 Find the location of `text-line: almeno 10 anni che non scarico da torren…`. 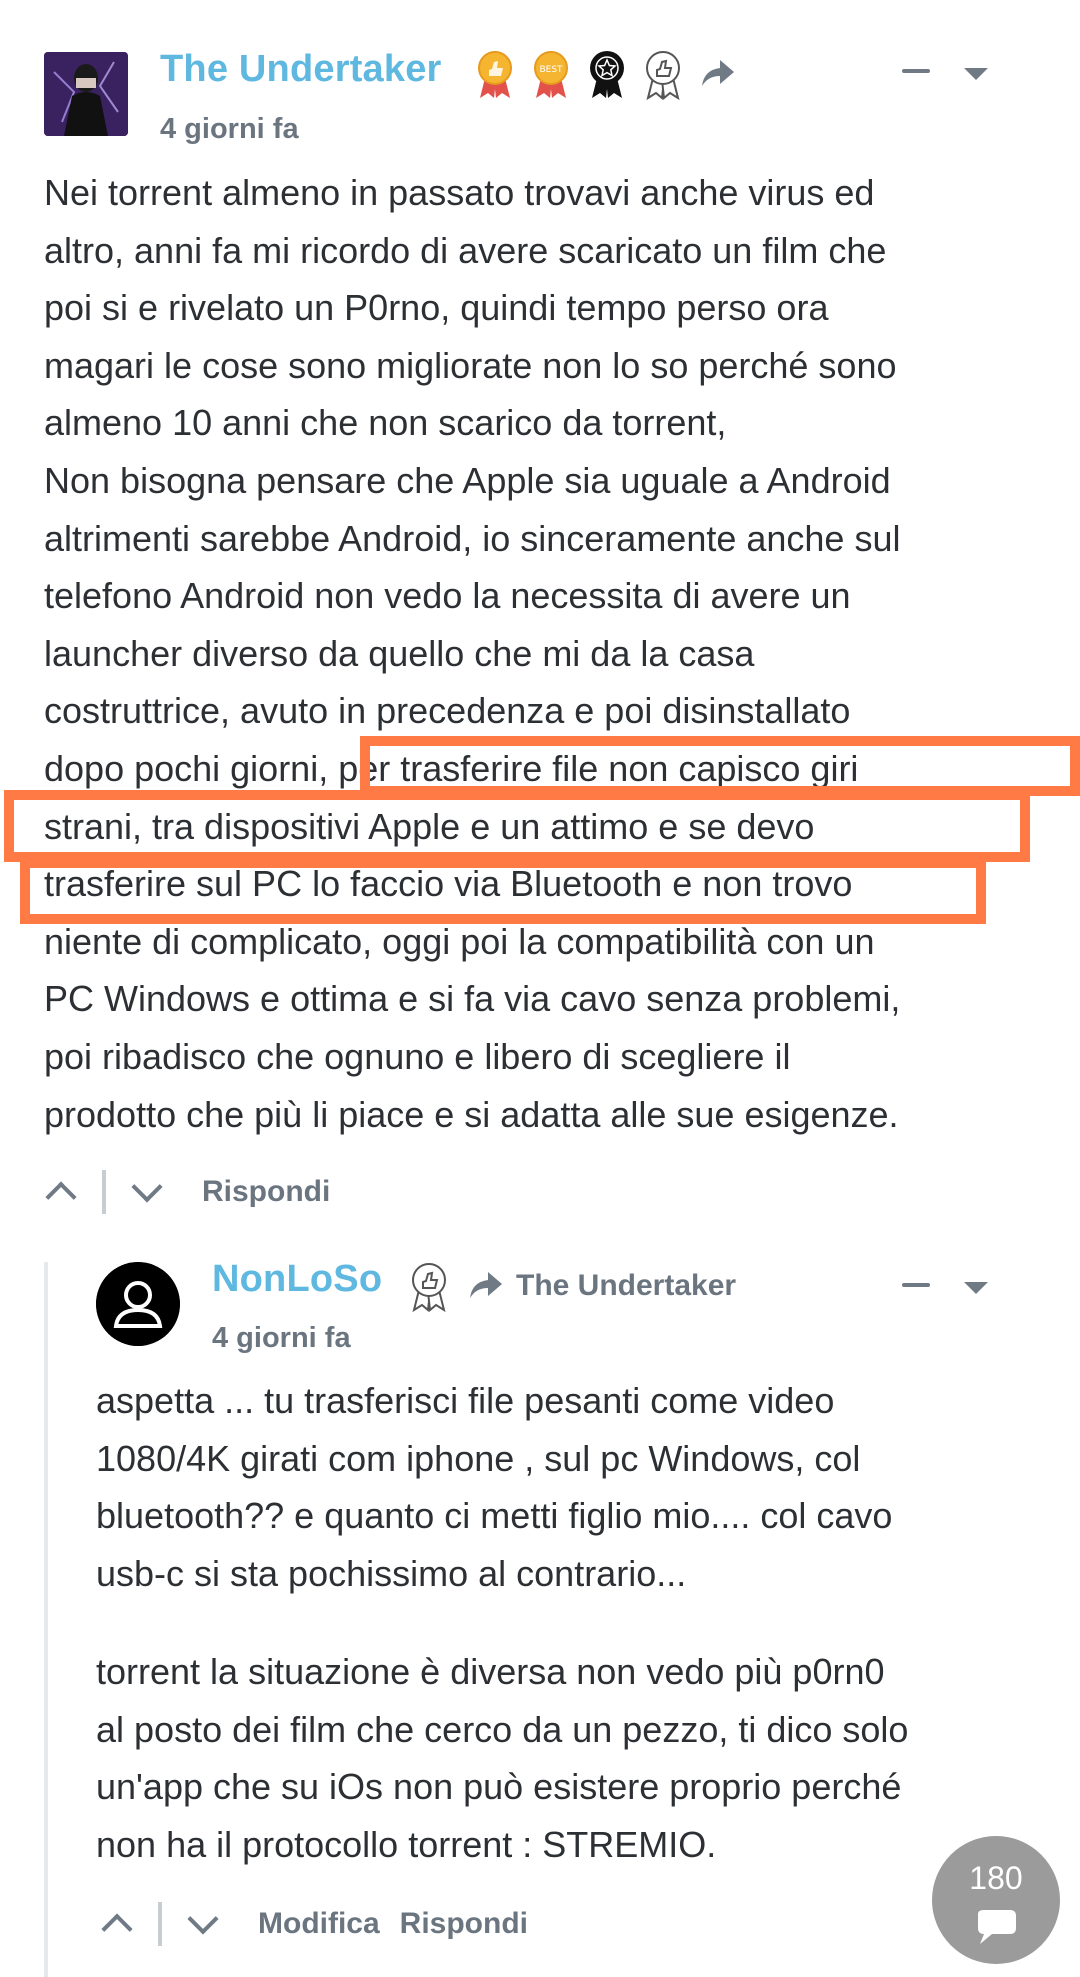

text-line: almeno 10 anni che non scarico da torren… is located at coordinates (385, 423).